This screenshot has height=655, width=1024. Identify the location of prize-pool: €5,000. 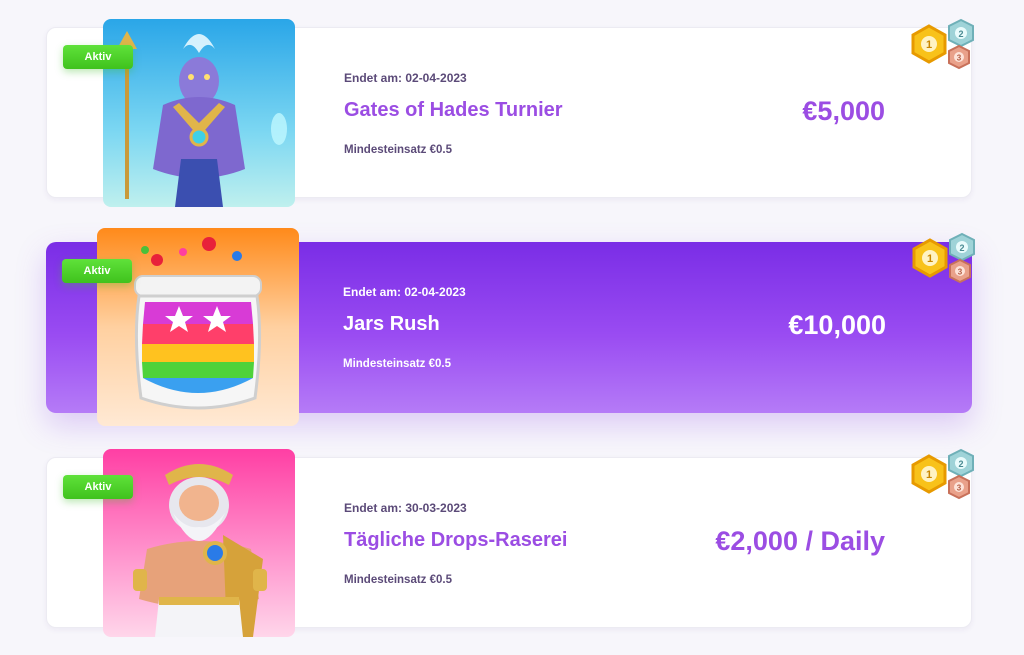
(843, 111).